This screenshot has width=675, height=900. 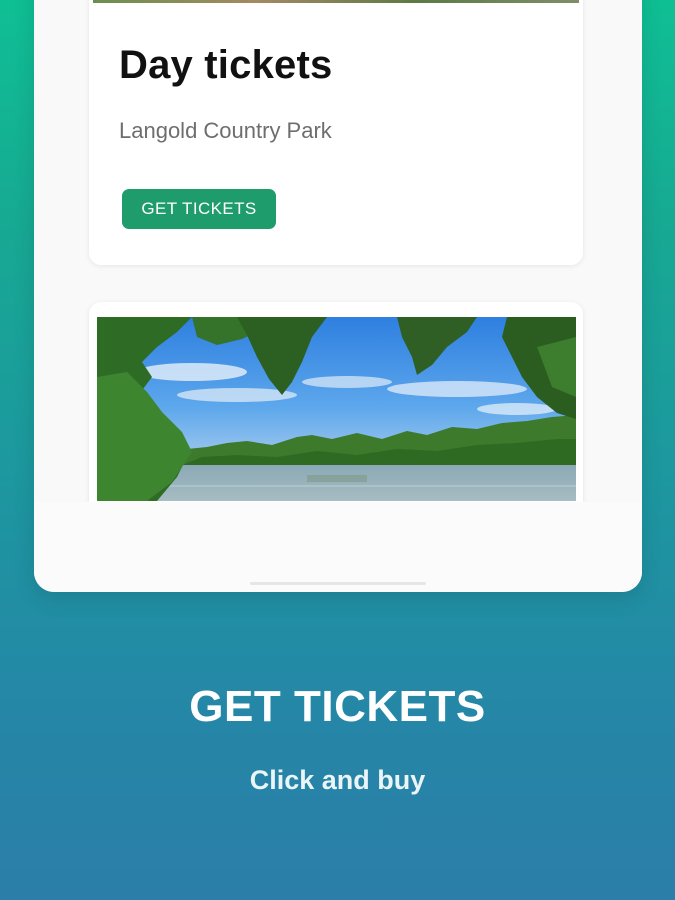 What do you see at coordinates (338, 583) in the screenshot?
I see `home-indicator` at bounding box center [338, 583].